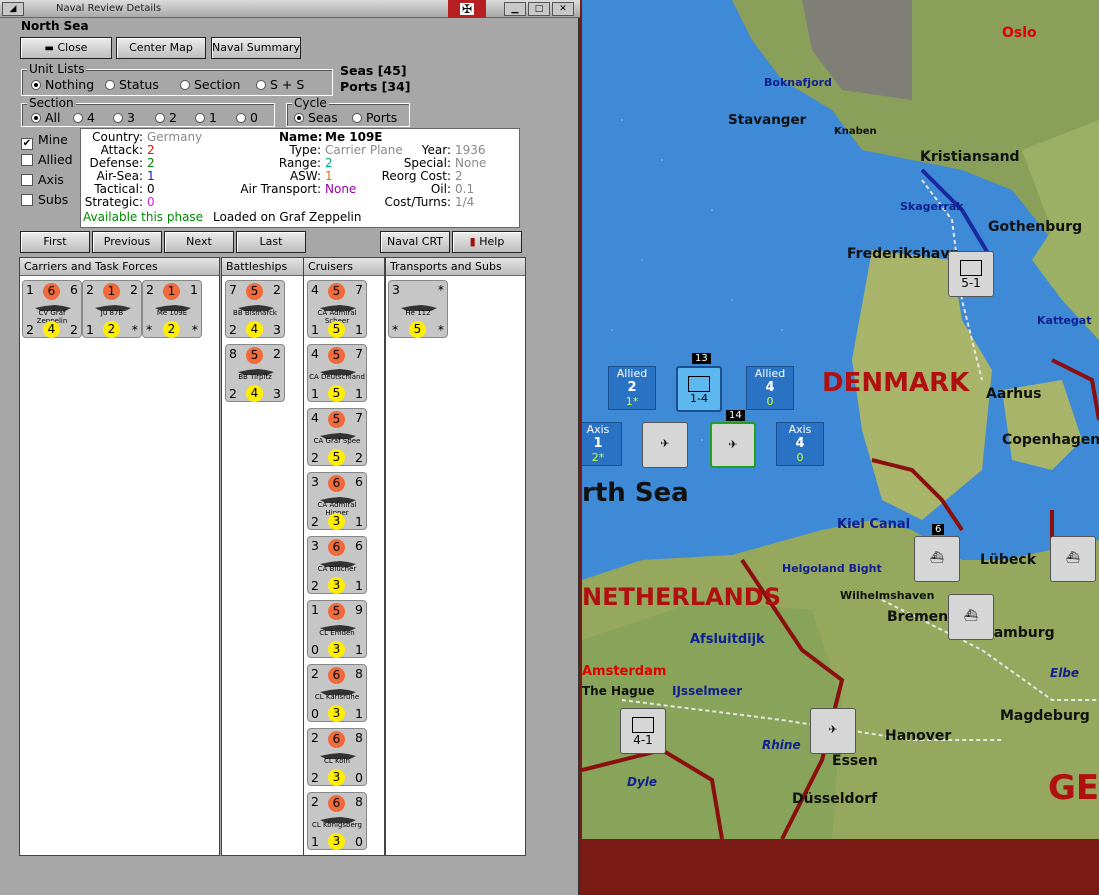 The image size is (1099, 895). What do you see at coordinates (515, 9) in the screenshot?
I see `minimize-button: ▁` at bounding box center [515, 9].